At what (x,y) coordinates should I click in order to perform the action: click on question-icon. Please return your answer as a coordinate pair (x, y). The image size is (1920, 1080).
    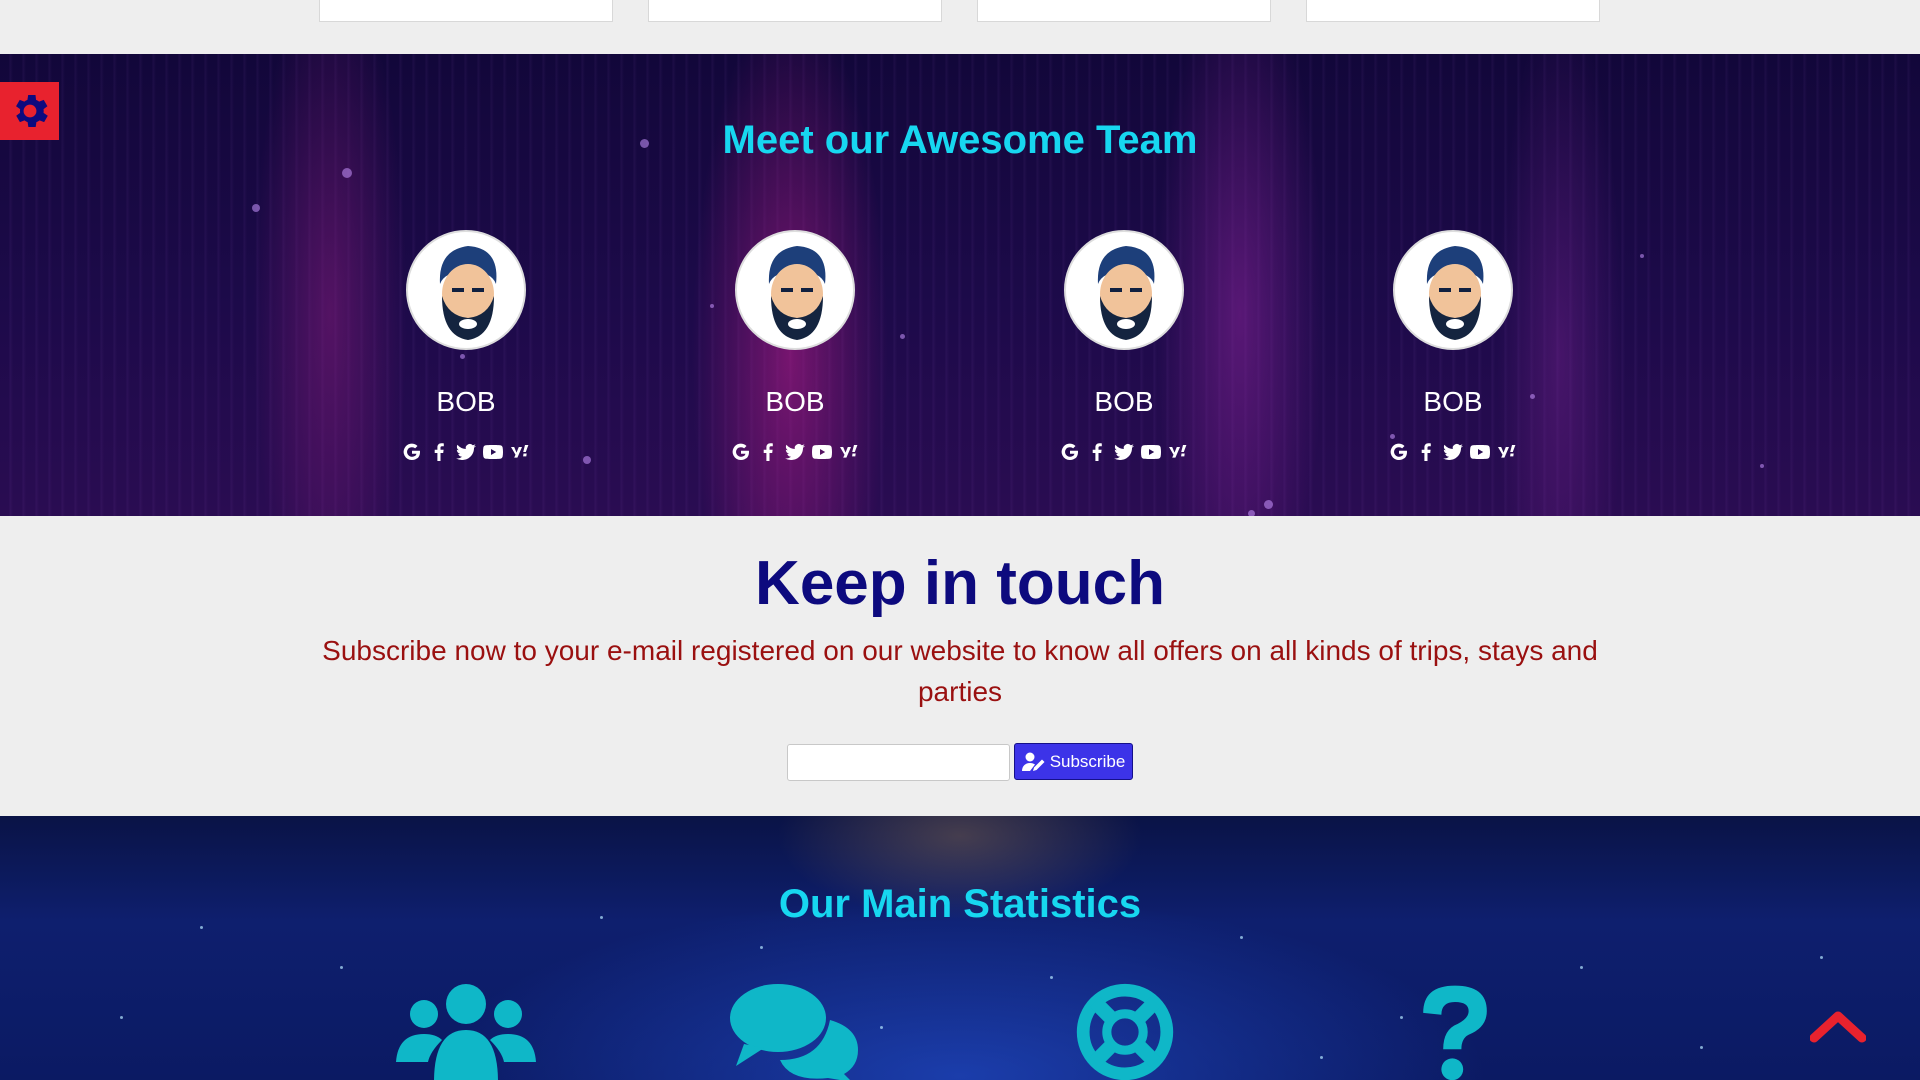
    Looking at the image, I should click on (1455, 1032).